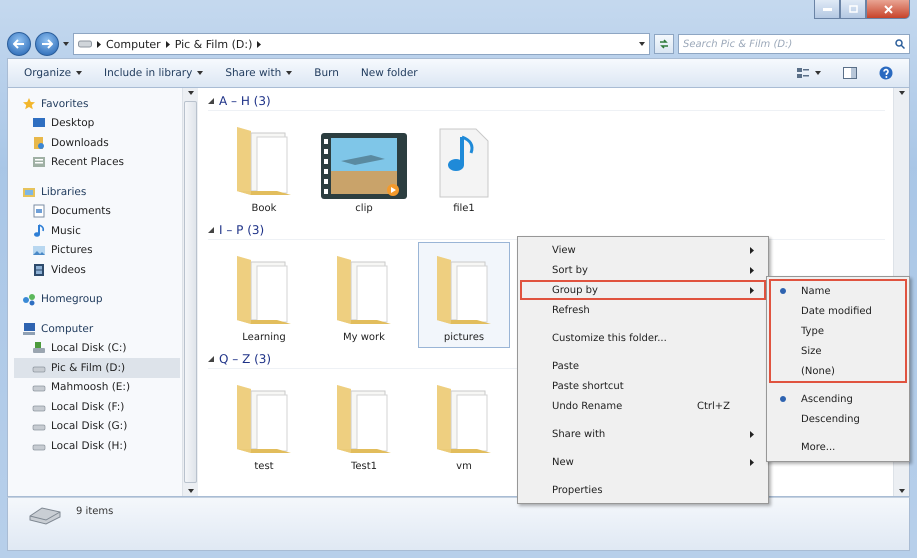 This screenshot has width=917, height=558. What do you see at coordinates (464, 295) in the screenshot?
I see `file-item: pictures` at bounding box center [464, 295].